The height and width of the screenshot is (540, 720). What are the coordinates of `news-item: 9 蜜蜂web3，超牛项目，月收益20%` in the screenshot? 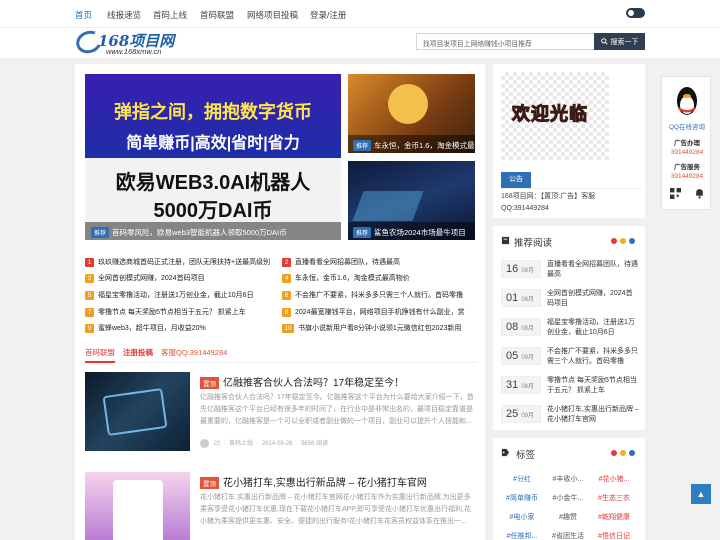 It's located at (180, 328).